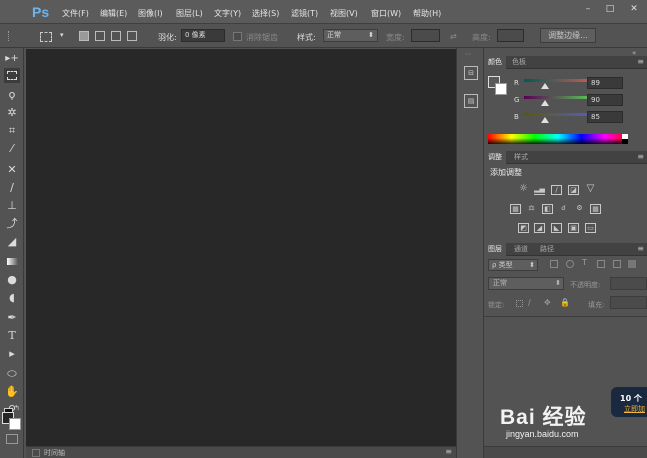 The height and width of the screenshot is (458, 647). What do you see at coordinates (203, 35) in the screenshot?
I see `feather-input: 0 像素` at bounding box center [203, 35].